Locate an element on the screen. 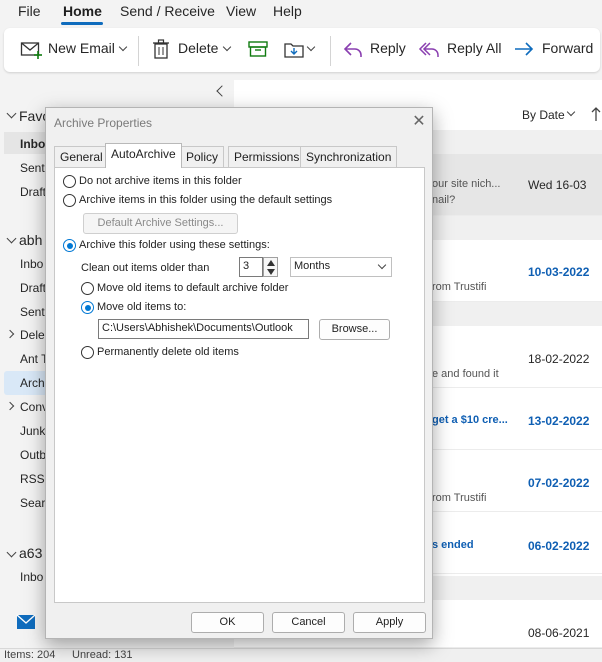 The height and width of the screenshot is (662, 602). reply-icon is located at coordinates (352, 49).